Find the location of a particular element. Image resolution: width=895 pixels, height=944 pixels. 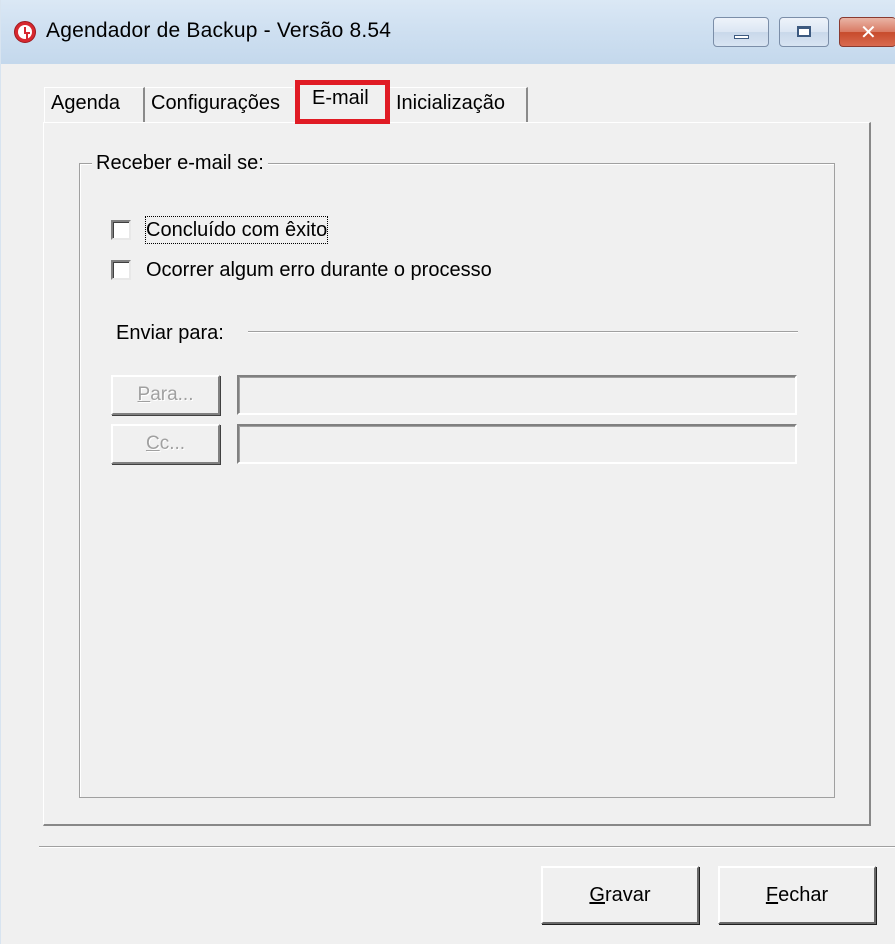

tab-email: E-mail is located at coordinates (342, 102).